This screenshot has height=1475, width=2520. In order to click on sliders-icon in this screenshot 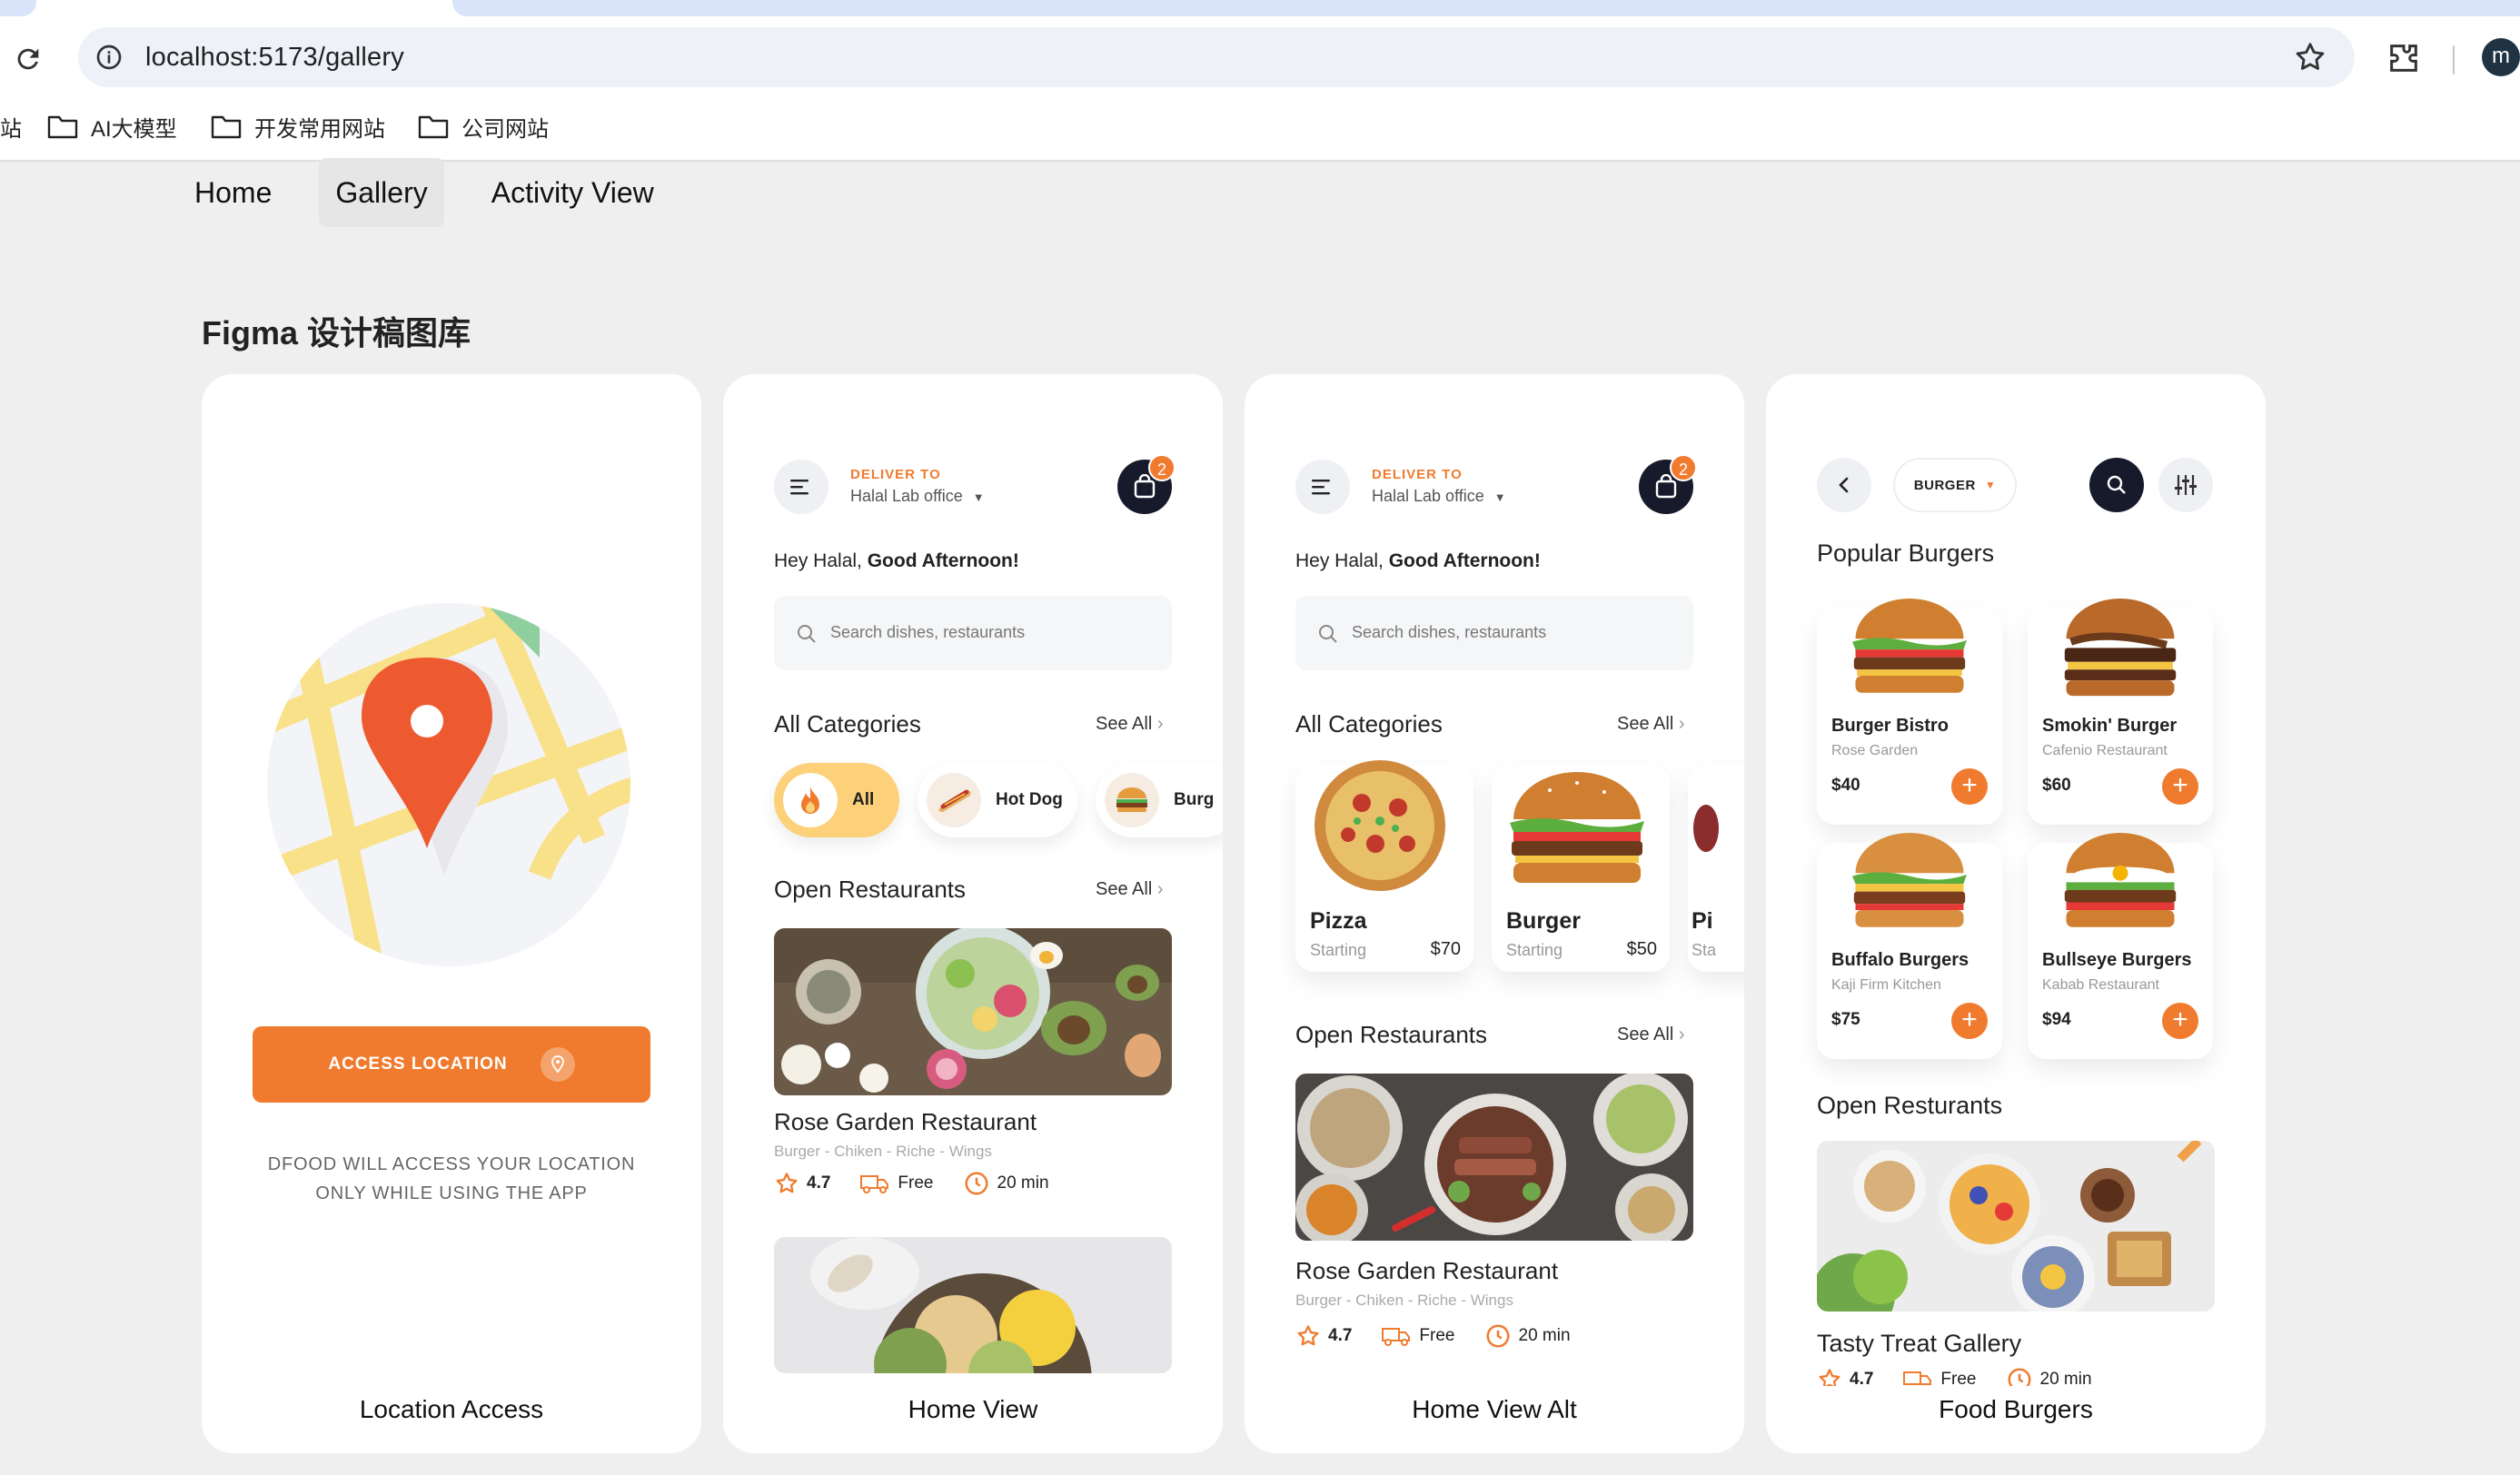, I will do `click(2186, 485)`.